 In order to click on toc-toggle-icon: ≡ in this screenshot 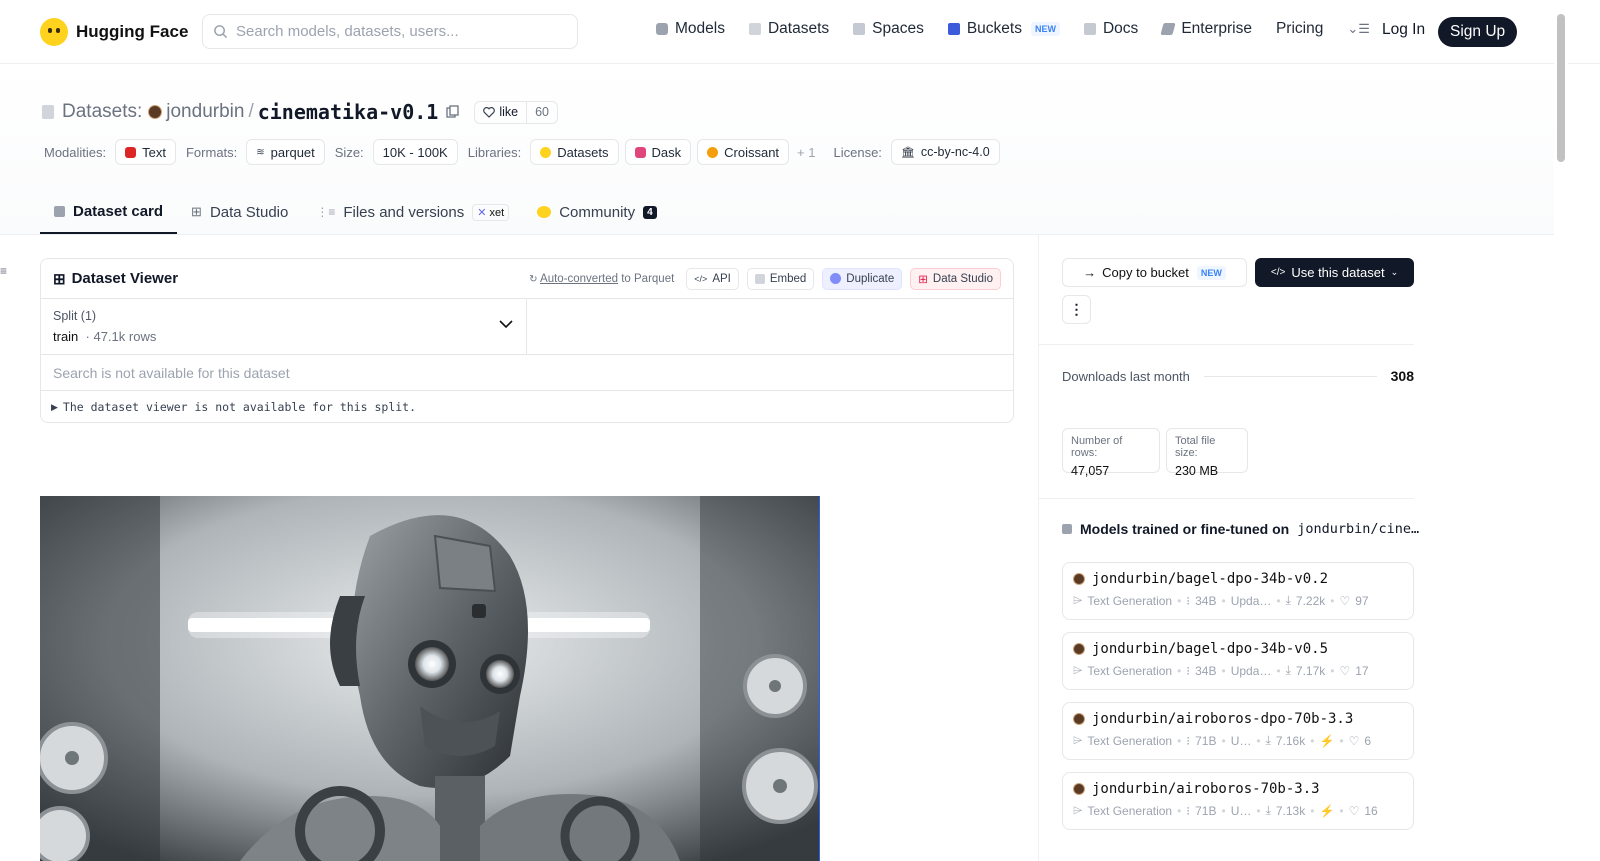, I will do `click(3, 271)`.